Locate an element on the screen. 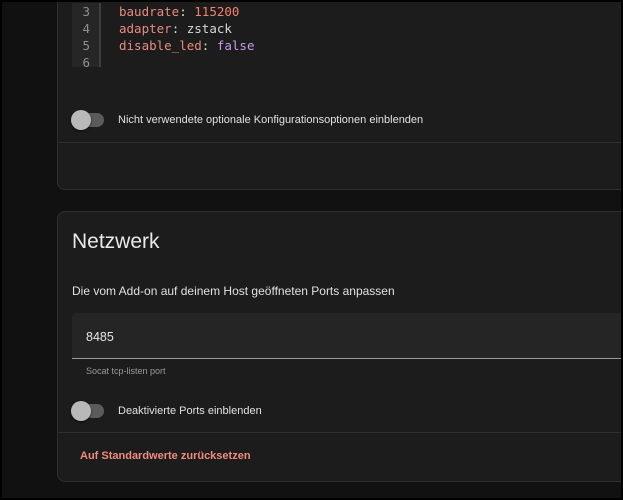 The image size is (623, 500). line-number: 4 is located at coordinates (86, 28).